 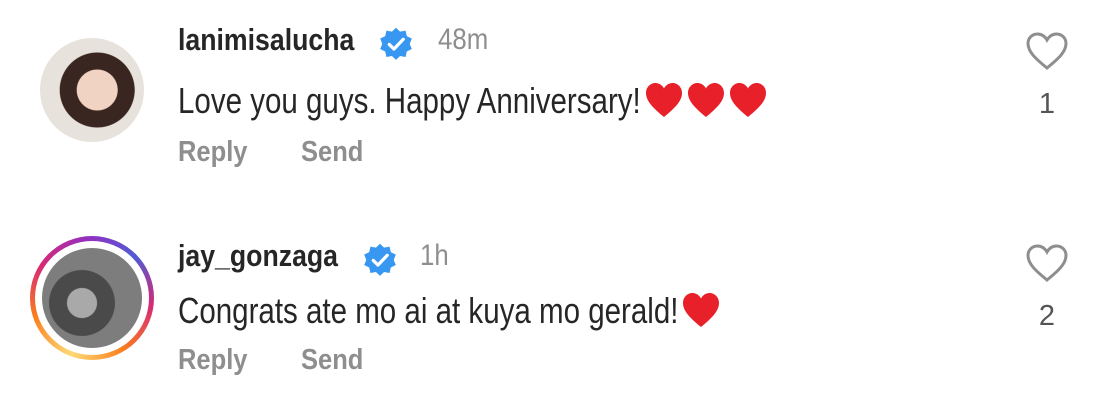 I want to click on comment-time: 1h, so click(x=434, y=255).